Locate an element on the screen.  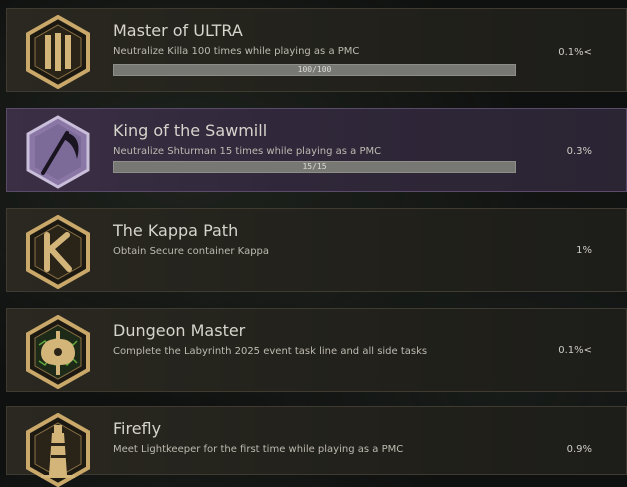
progress-bar: 100/100 is located at coordinates (314, 70).